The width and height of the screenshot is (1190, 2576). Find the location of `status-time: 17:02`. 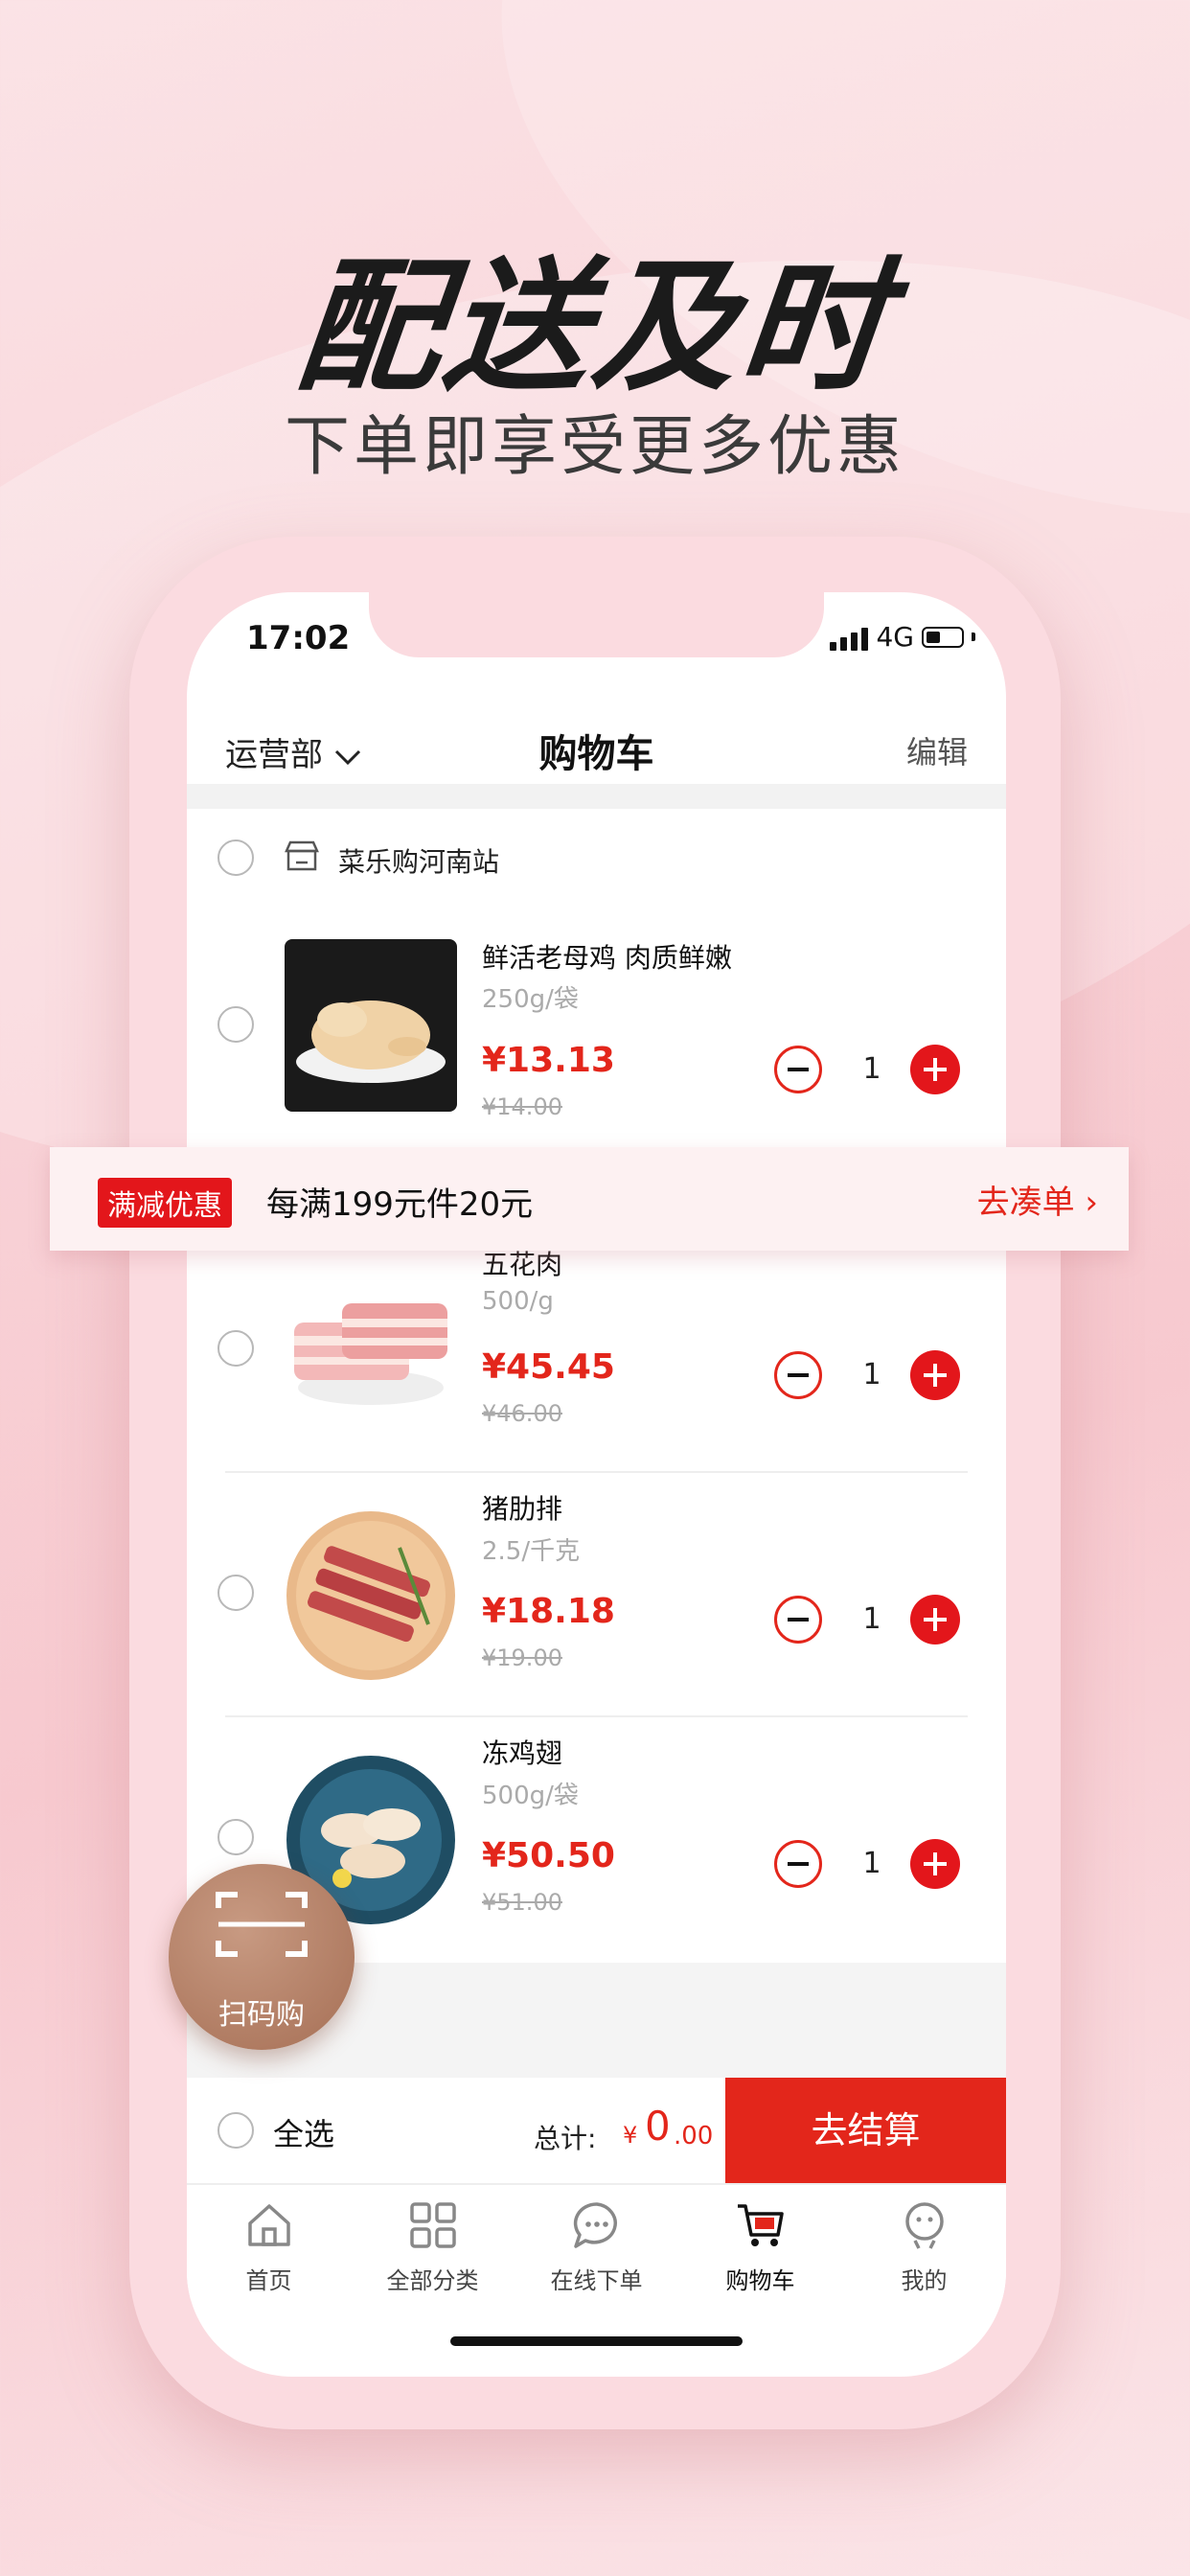

status-time: 17:02 is located at coordinates (298, 638).